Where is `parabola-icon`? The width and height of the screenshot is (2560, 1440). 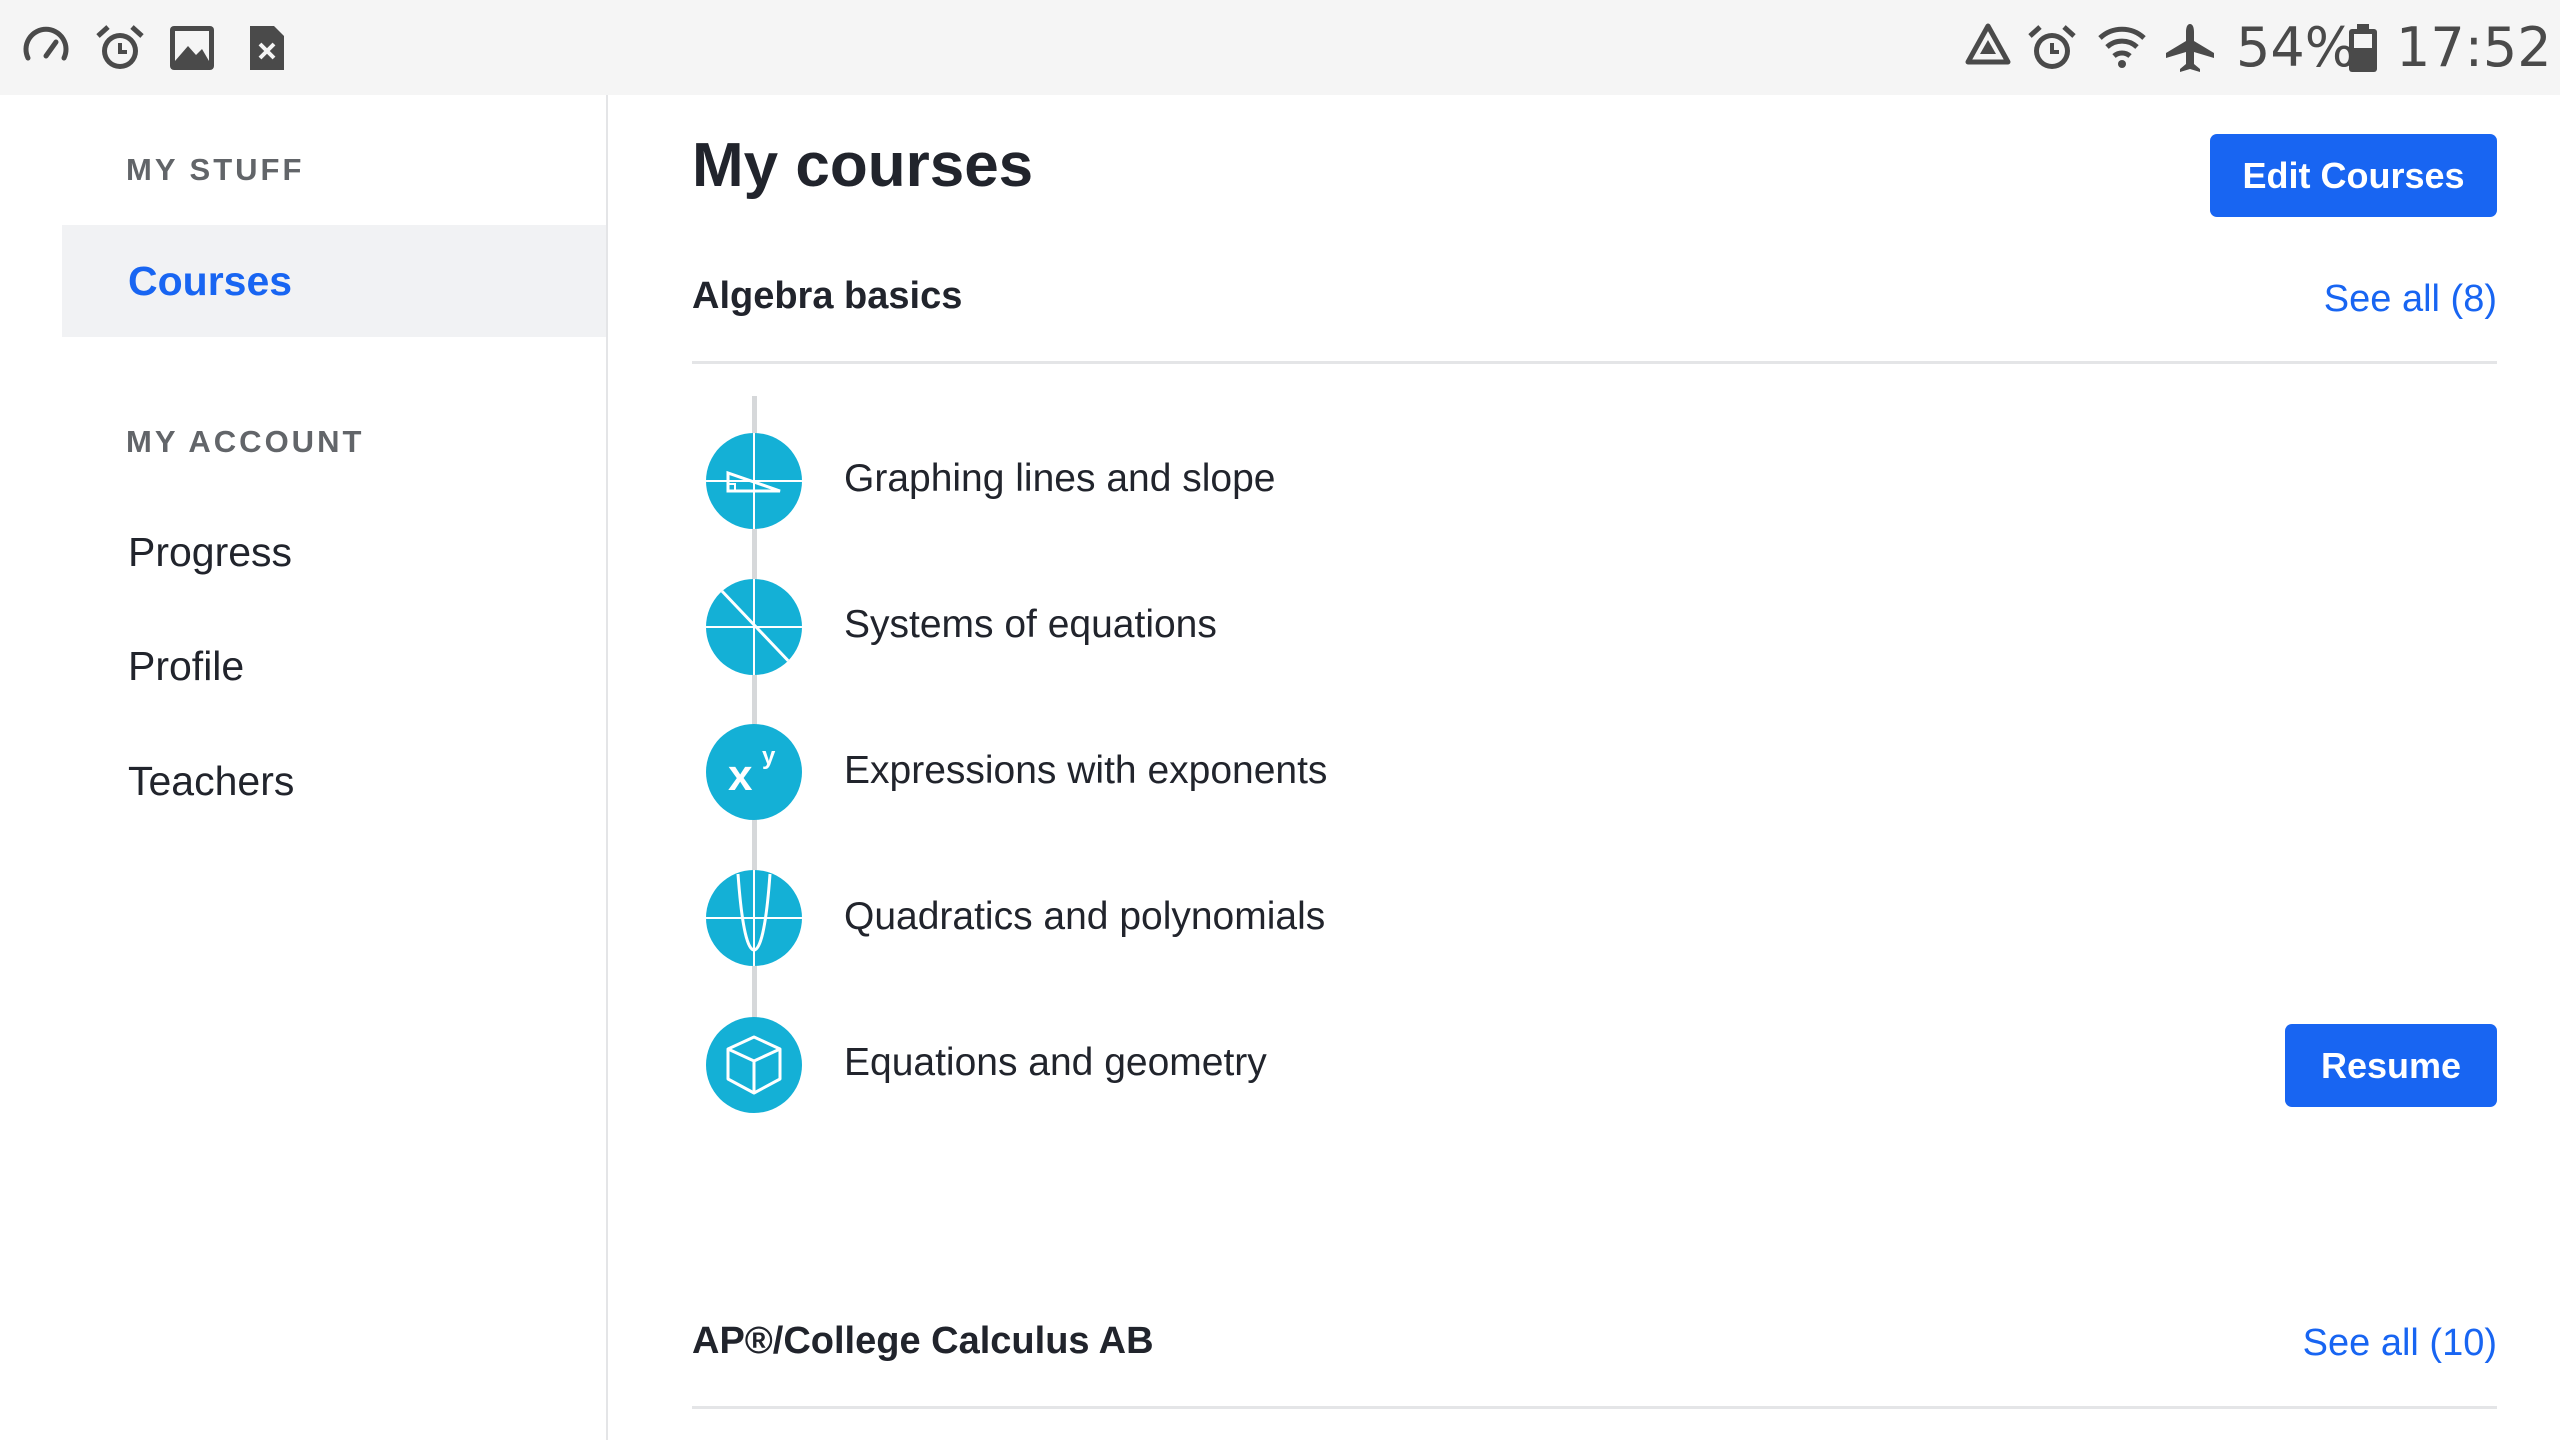 parabola-icon is located at coordinates (754, 918).